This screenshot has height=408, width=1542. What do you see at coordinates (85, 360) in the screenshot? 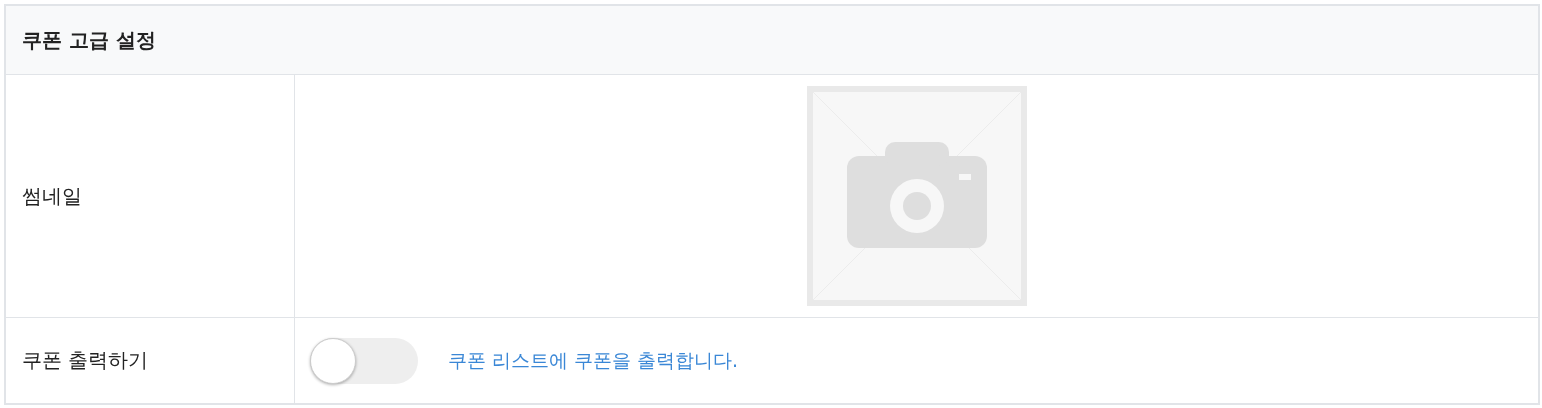
I see `field-label: 쿠폰 출력하기` at bounding box center [85, 360].